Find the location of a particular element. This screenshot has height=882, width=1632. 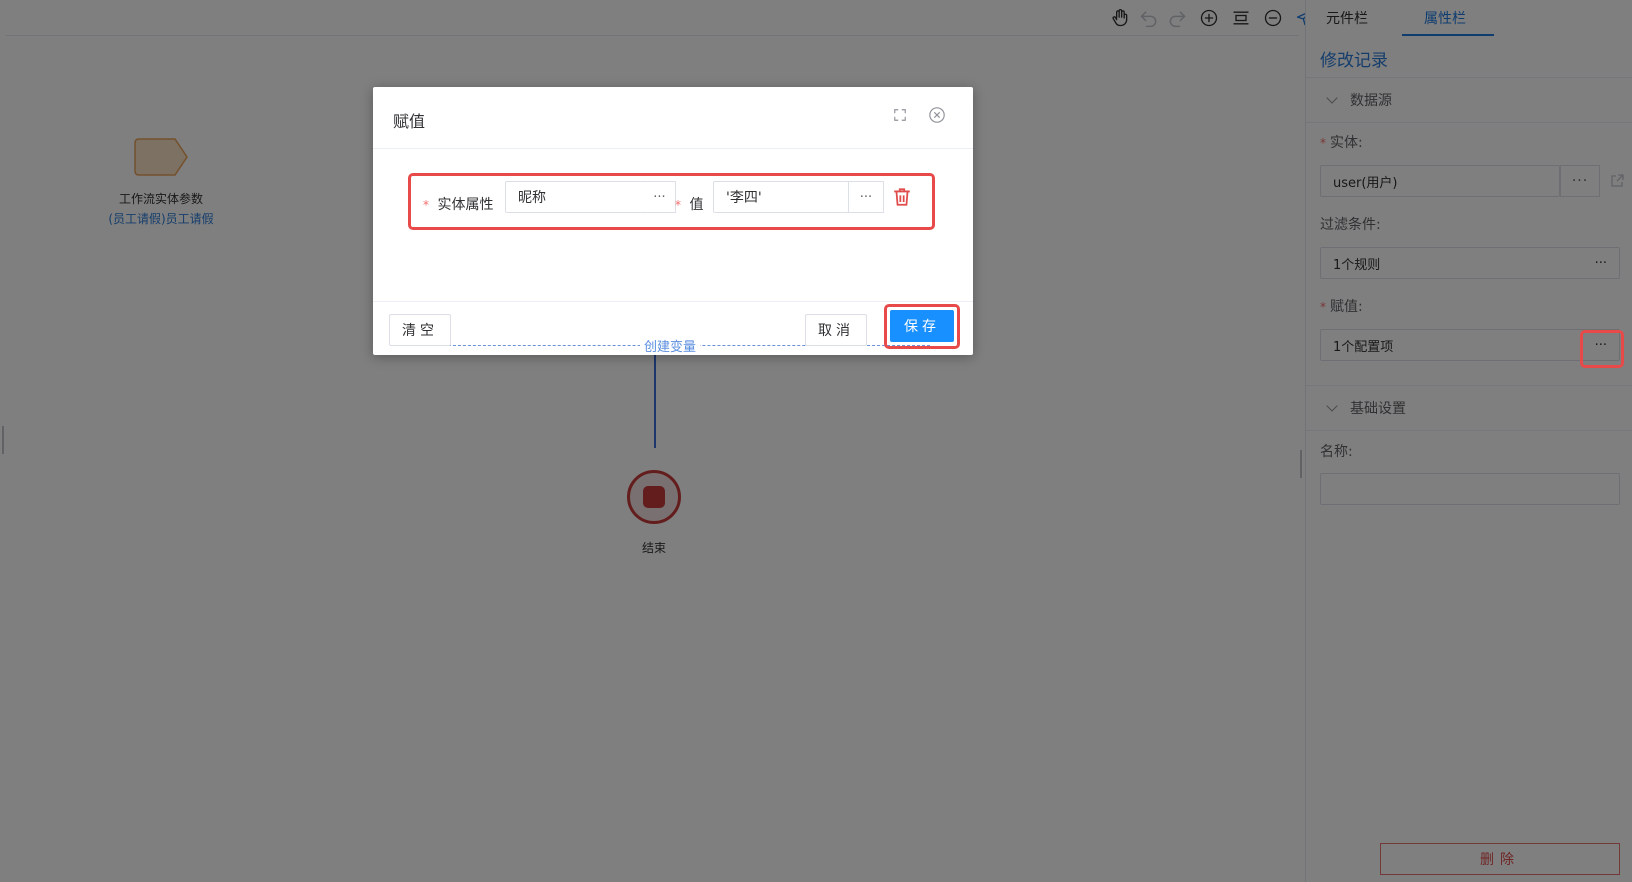

assign-more-highlight is located at coordinates (1602, 349).